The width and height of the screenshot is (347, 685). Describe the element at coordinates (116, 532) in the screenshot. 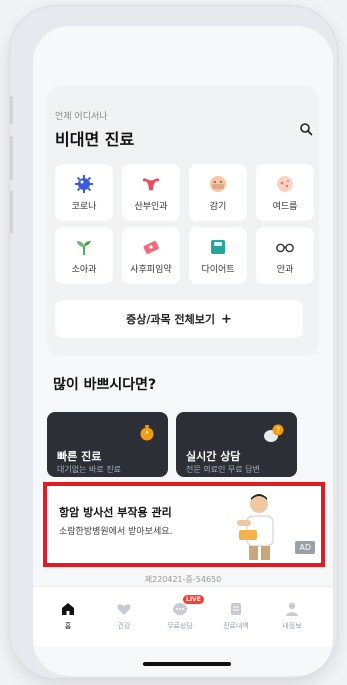

I see `ad-subtitle: 소람한방병원에서 받아보세요.` at that location.